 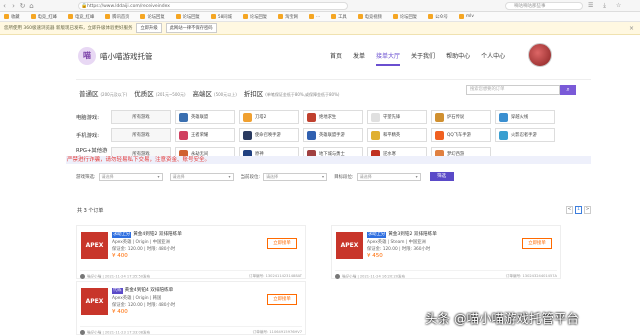 I want to click on bookmark-label: 淘宝网, so click(x=291, y=17).